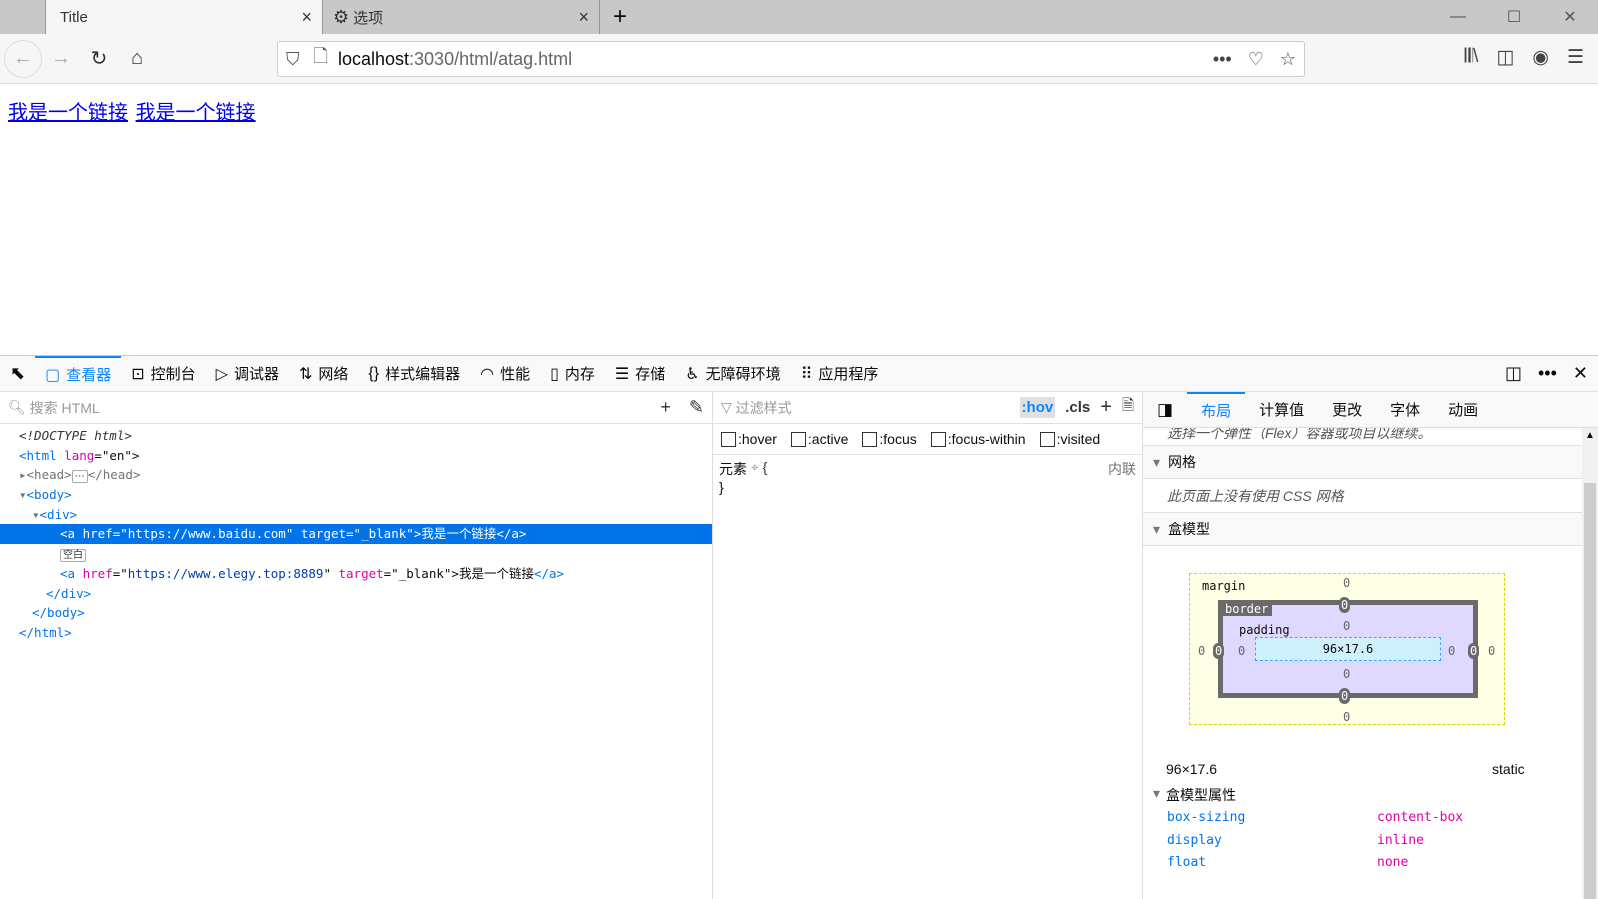  Describe the element at coordinates (1362, 529) in the screenshot. I see `boxmodel-section-header: ▾ 盒模型` at that location.